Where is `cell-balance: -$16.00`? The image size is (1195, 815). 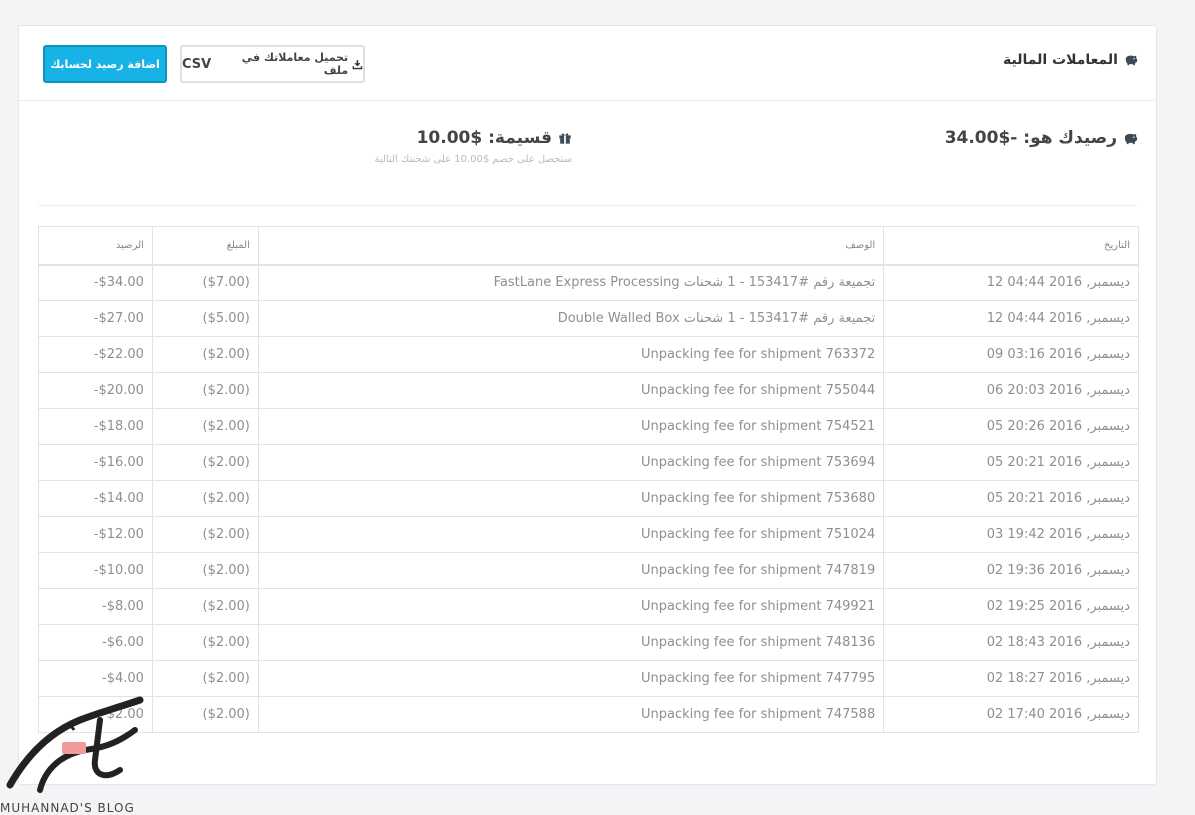 cell-balance: -$16.00 is located at coordinates (95, 462).